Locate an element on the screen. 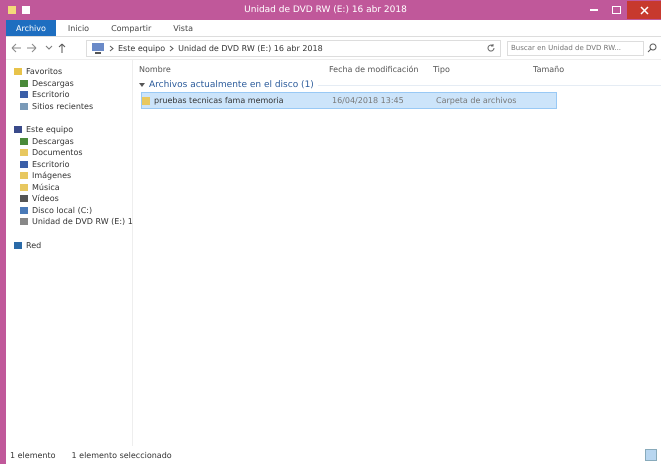 The height and width of the screenshot is (464, 661). window-title: Unidad de DVD RW (E:) 16 abr 2018 is located at coordinates (325, 10).